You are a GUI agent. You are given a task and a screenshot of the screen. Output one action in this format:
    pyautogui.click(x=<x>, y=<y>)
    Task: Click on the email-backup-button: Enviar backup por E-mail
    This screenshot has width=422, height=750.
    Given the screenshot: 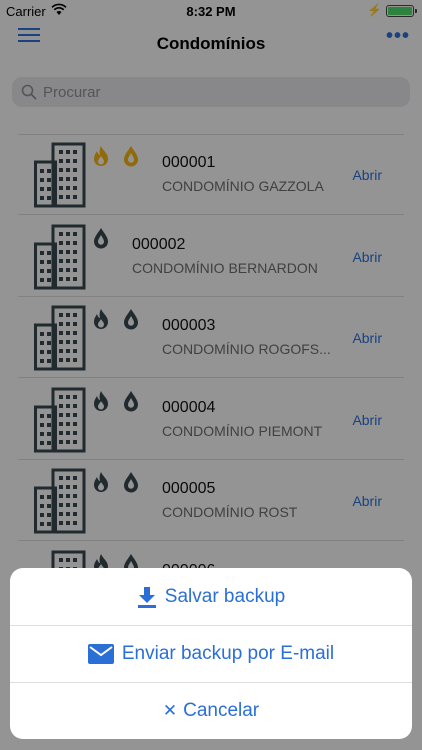 What is the action you would take?
    pyautogui.click(x=211, y=653)
    